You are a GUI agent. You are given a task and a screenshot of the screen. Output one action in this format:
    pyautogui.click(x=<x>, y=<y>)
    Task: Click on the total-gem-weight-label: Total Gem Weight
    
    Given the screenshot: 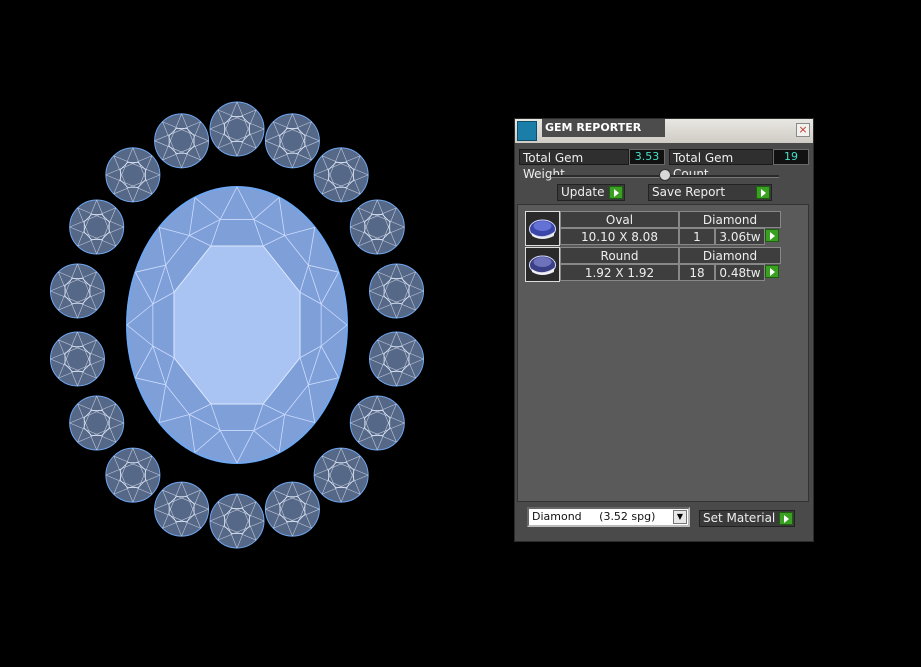 What is the action you would take?
    pyautogui.click(x=574, y=165)
    